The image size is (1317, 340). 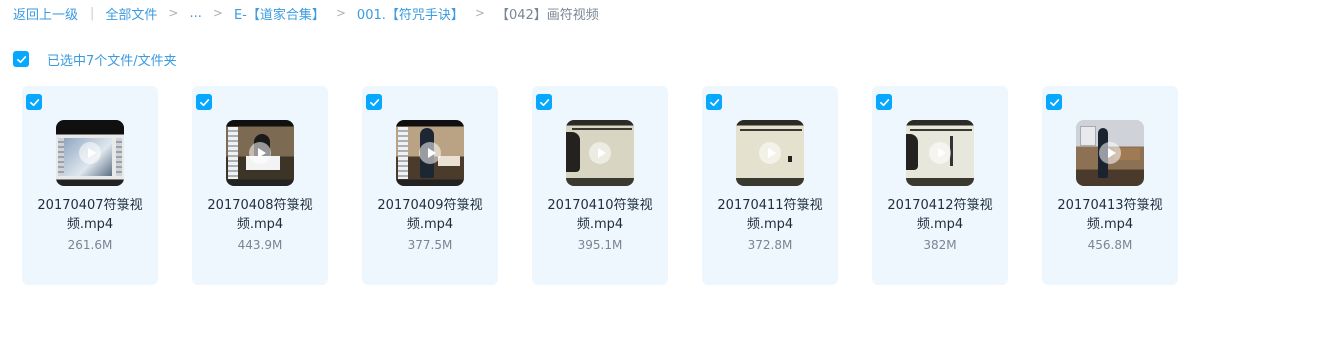 What do you see at coordinates (430, 245) in the screenshot?
I see `file-size: 377.5M` at bounding box center [430, 245].